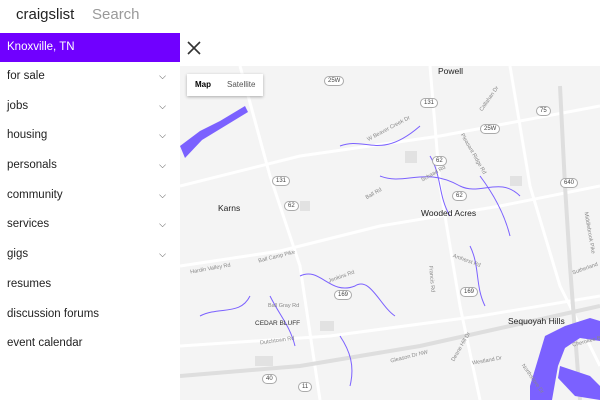 This screenshot has width=600, height=400. I want to click on sidebar-item-jobs: jobs ⌵, so click(90, 107).